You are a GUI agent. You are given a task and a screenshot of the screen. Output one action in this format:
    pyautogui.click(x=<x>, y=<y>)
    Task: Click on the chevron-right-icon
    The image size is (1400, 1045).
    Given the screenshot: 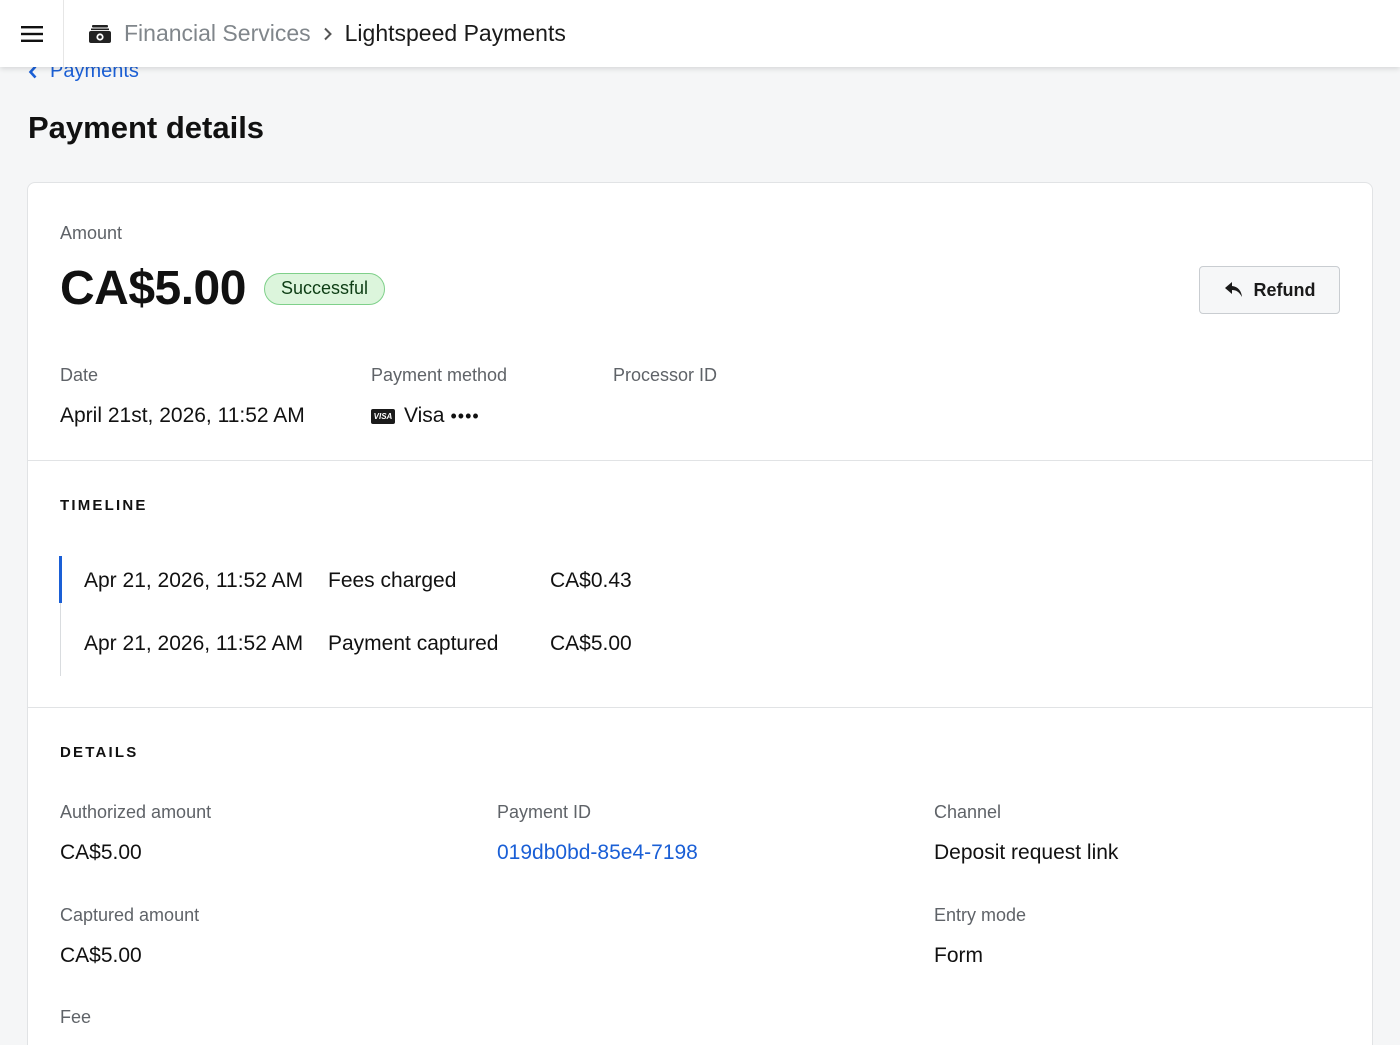 What is the action you would take?
    pyautogui.click(x=328, y=34)
    